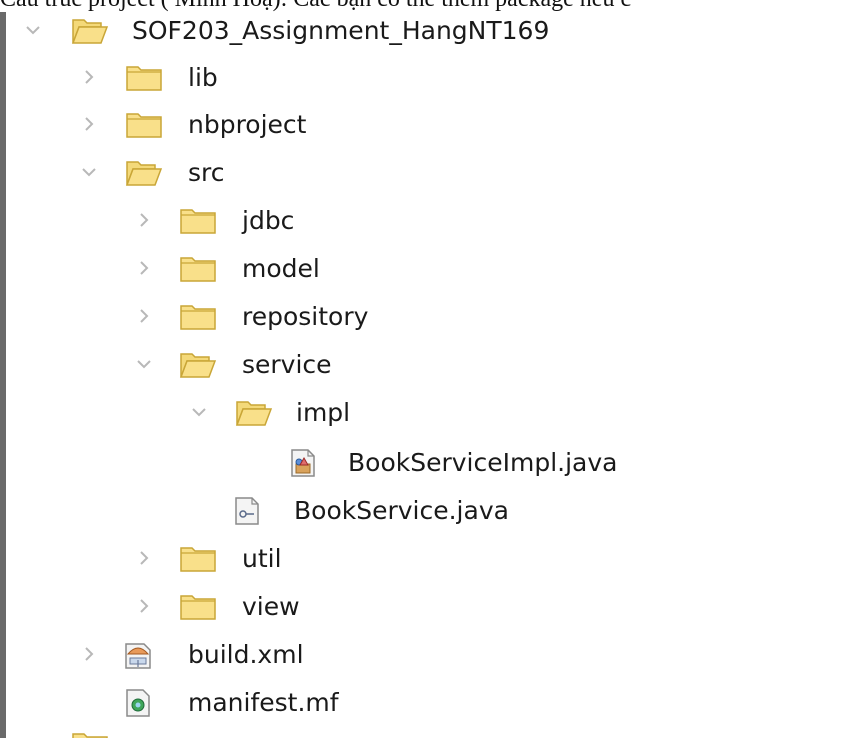 The width and height of the screenshot is (845, 738). I want to click on tree-node-label: SOF203_Assignment_HangNT169, so click(341, 30).